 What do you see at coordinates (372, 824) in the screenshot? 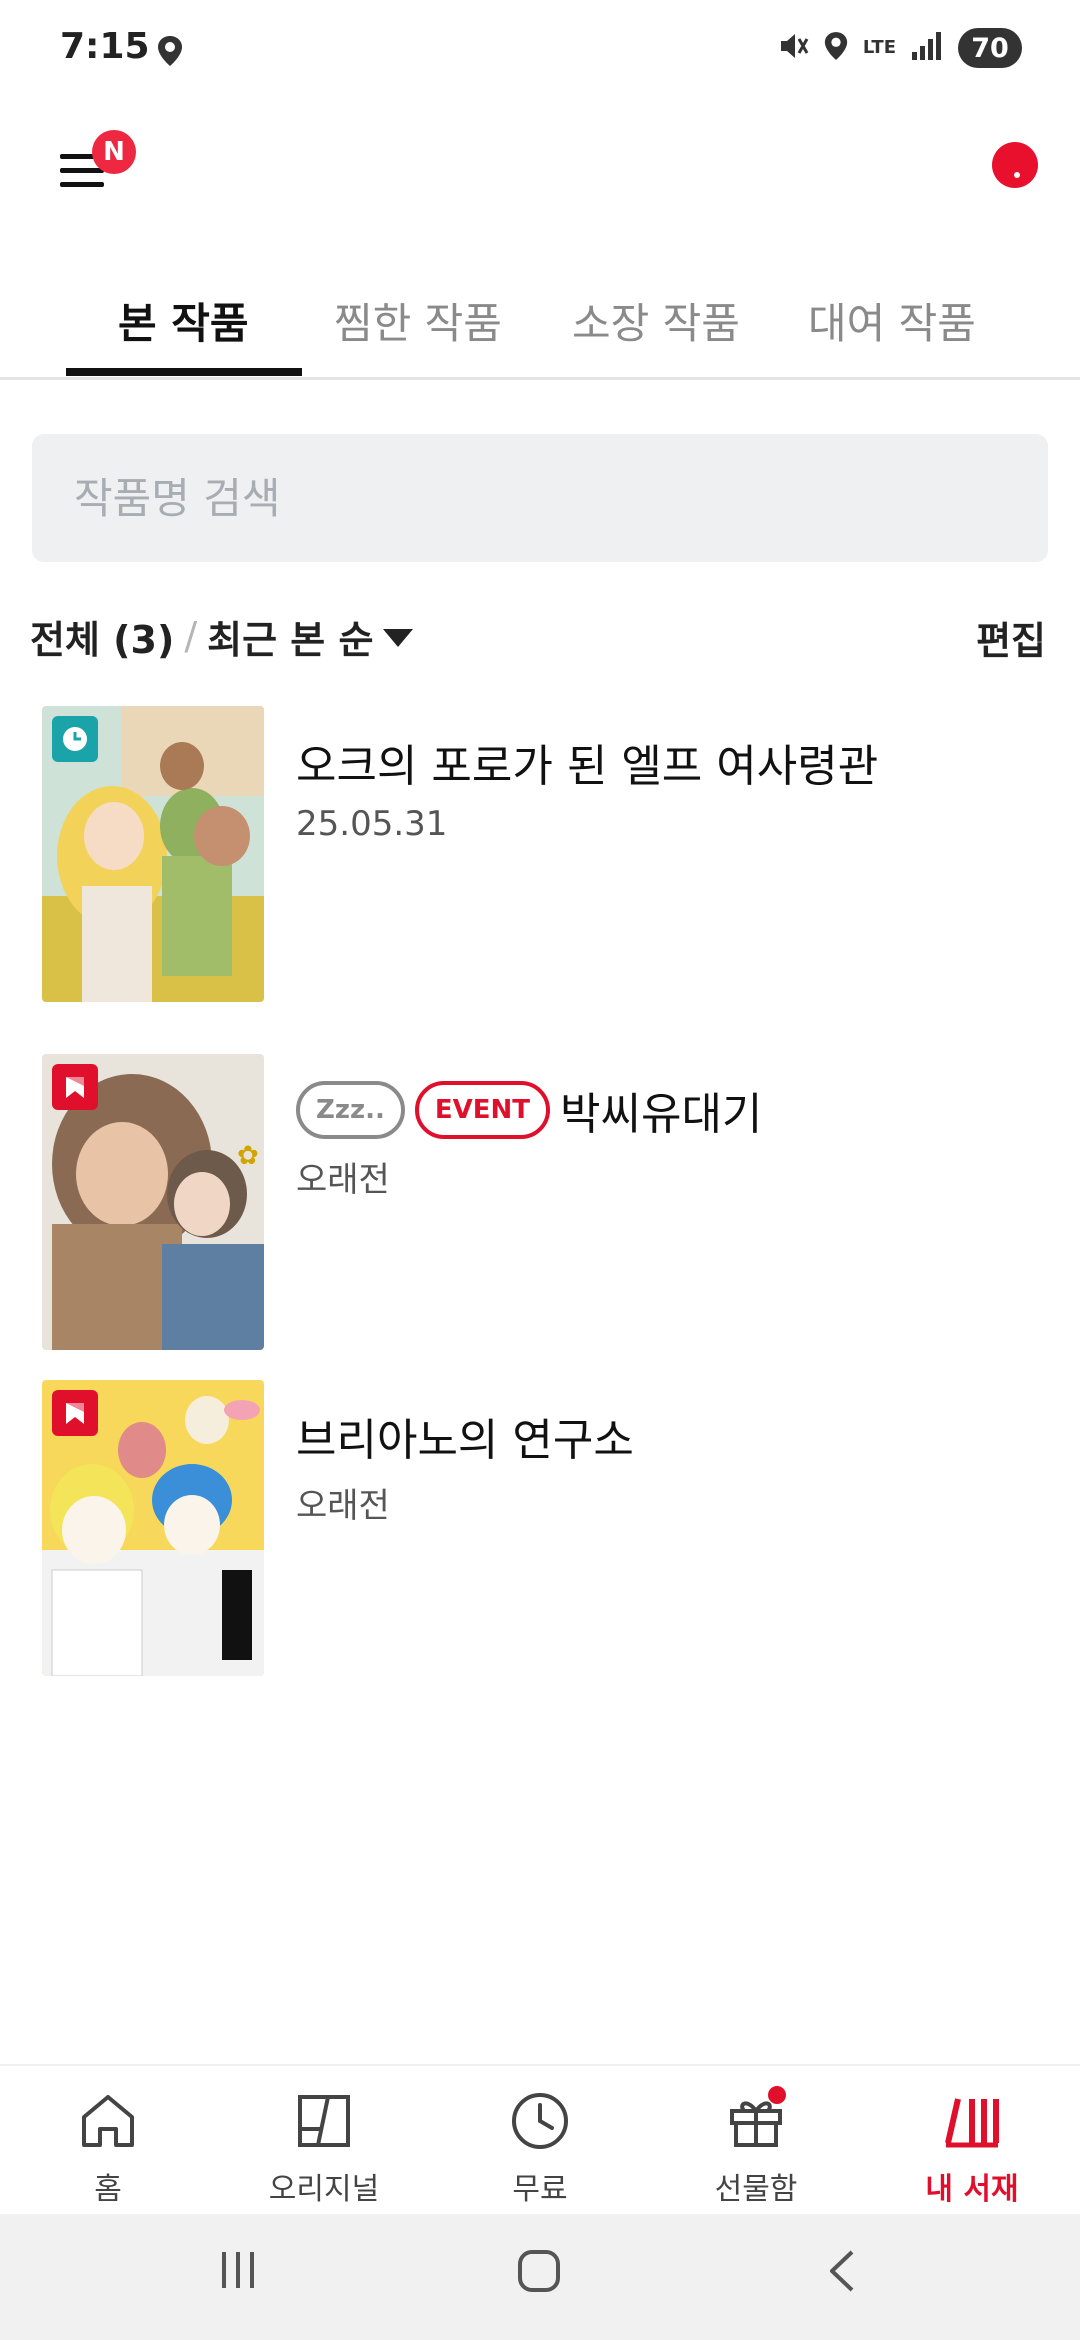
I see `last-viewed-date: 25.05.31` at bounding box center [372, 824].